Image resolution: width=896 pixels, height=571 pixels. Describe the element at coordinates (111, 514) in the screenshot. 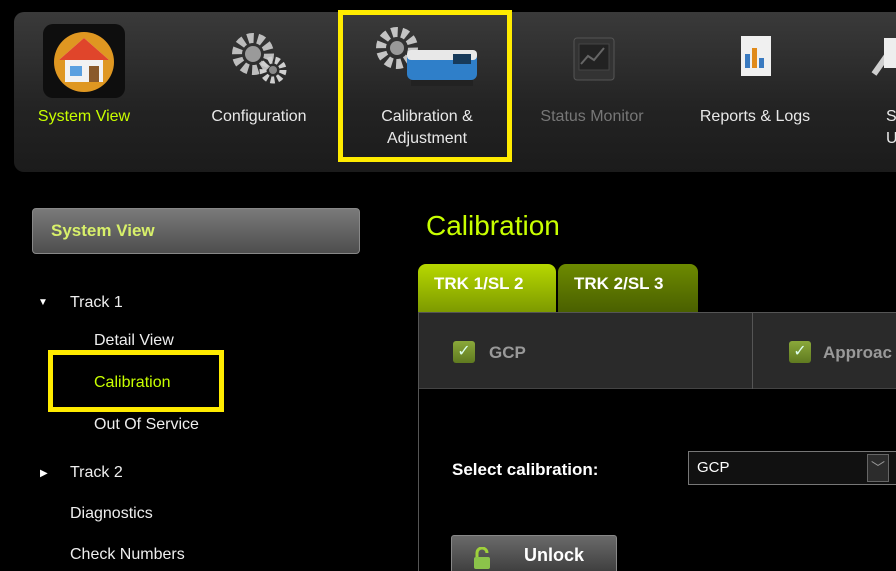

I see `tree-item-diagnostics: Diagnostics` at that location.